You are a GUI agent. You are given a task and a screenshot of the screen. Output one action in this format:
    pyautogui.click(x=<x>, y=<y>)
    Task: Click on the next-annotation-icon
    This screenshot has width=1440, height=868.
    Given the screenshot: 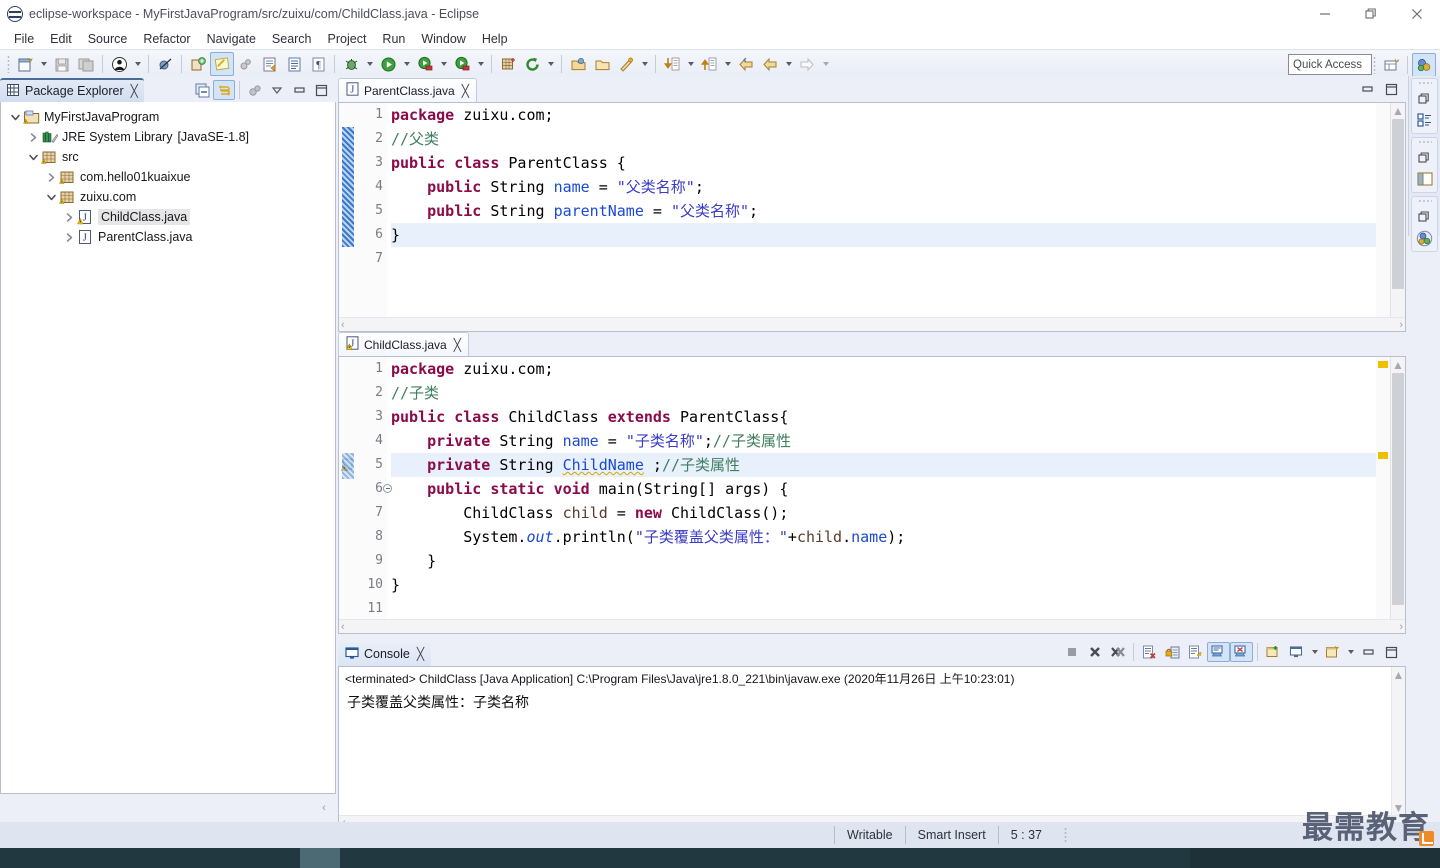 What is the action you would take?
    pyautogui.click(x=672, y=64)
    